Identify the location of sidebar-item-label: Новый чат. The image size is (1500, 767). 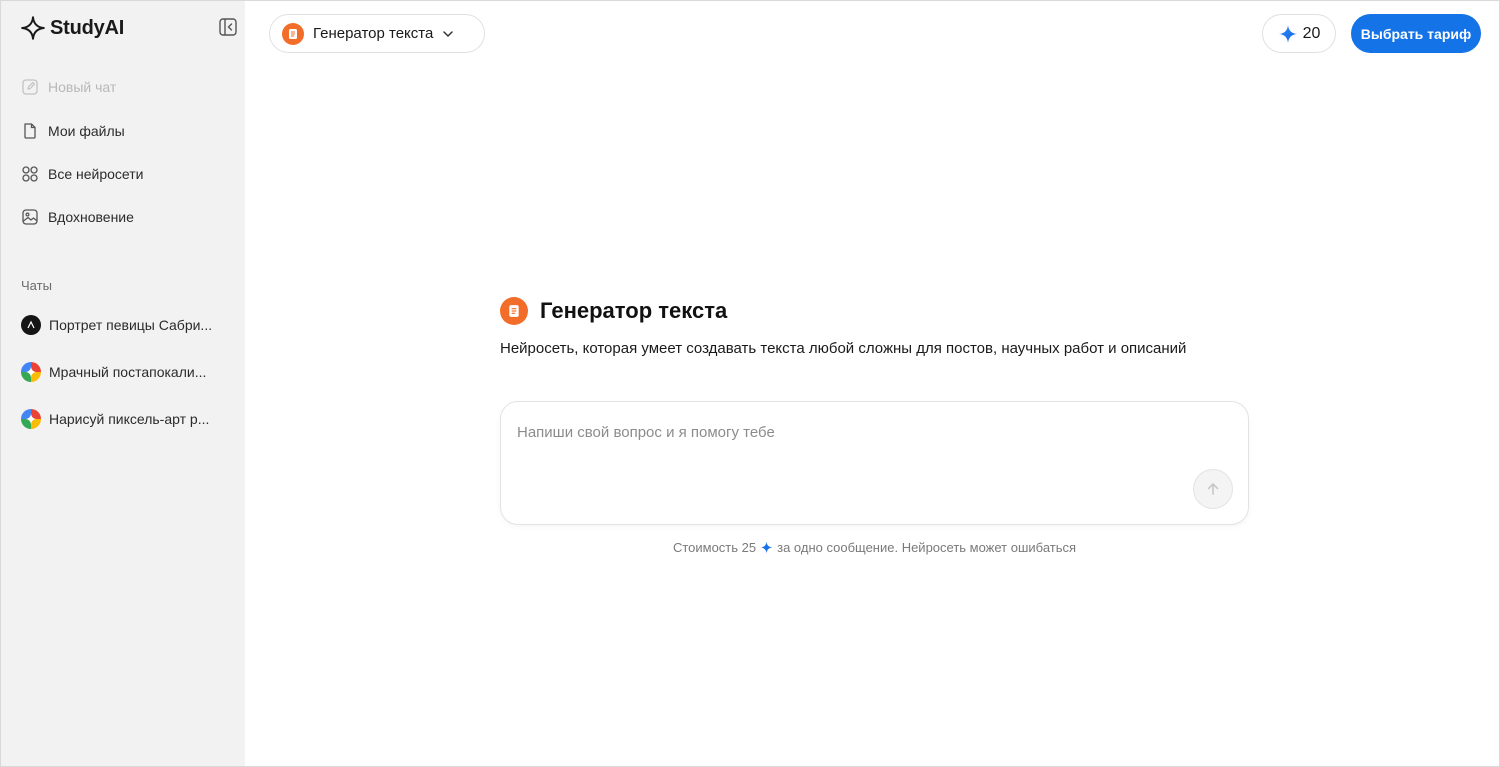
(82, 87).